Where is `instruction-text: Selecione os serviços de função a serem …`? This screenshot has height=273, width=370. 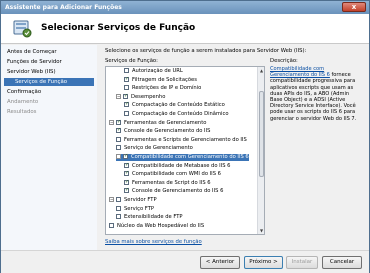
instruction-text: Selecione os serviços de função a serem … is located at coordinates (206, 51).